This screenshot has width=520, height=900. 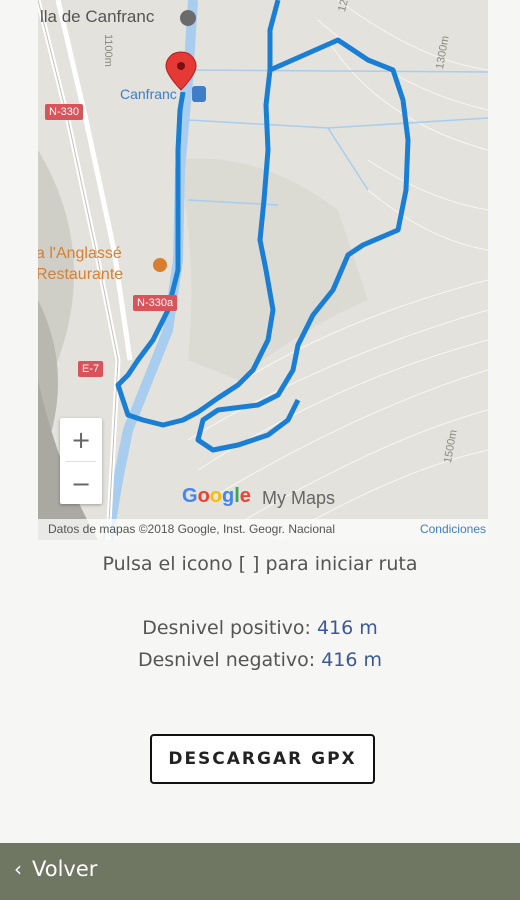 What do you see at coordinates (453, 529) in the screenshot?
I see `conditions-link: Condiciones` at bounding box center [453, 529].